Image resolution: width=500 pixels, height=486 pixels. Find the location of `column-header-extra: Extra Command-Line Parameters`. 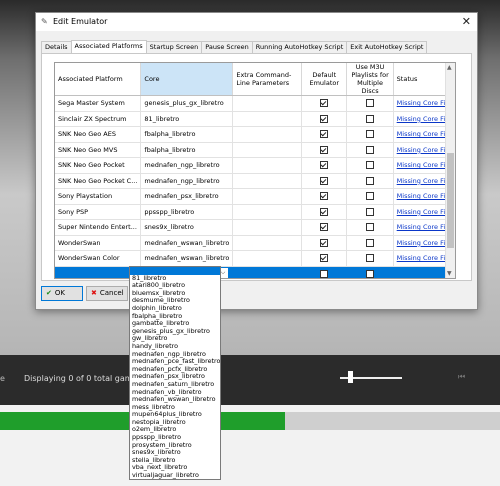

column-header-extra: Extra Command-Line Parameters is located at coordinates (267, 79).